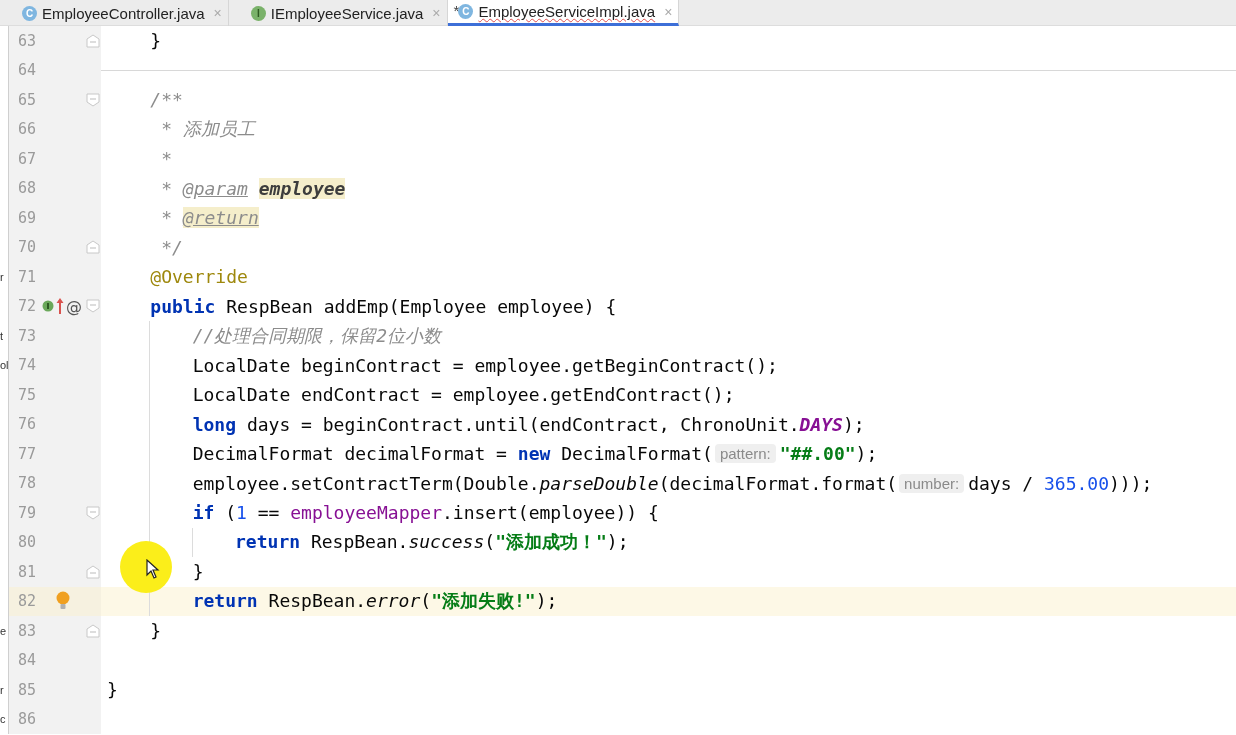 The image size is (1236, 735). What do you see at coordinates (425, 513) in the screenshot?
I see `code-text: if (1 == employeeMapper.insert(employee)) {` at bounding box center [425, 513].